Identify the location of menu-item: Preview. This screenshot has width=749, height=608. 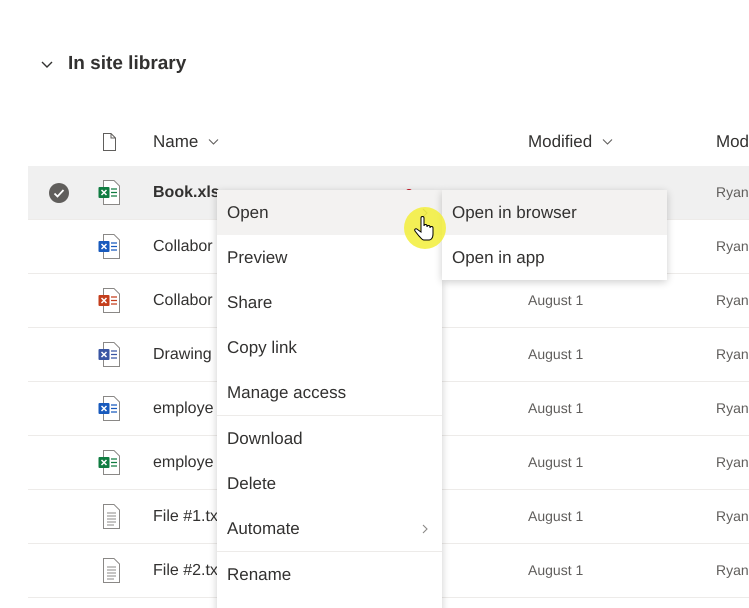
(329, 257).